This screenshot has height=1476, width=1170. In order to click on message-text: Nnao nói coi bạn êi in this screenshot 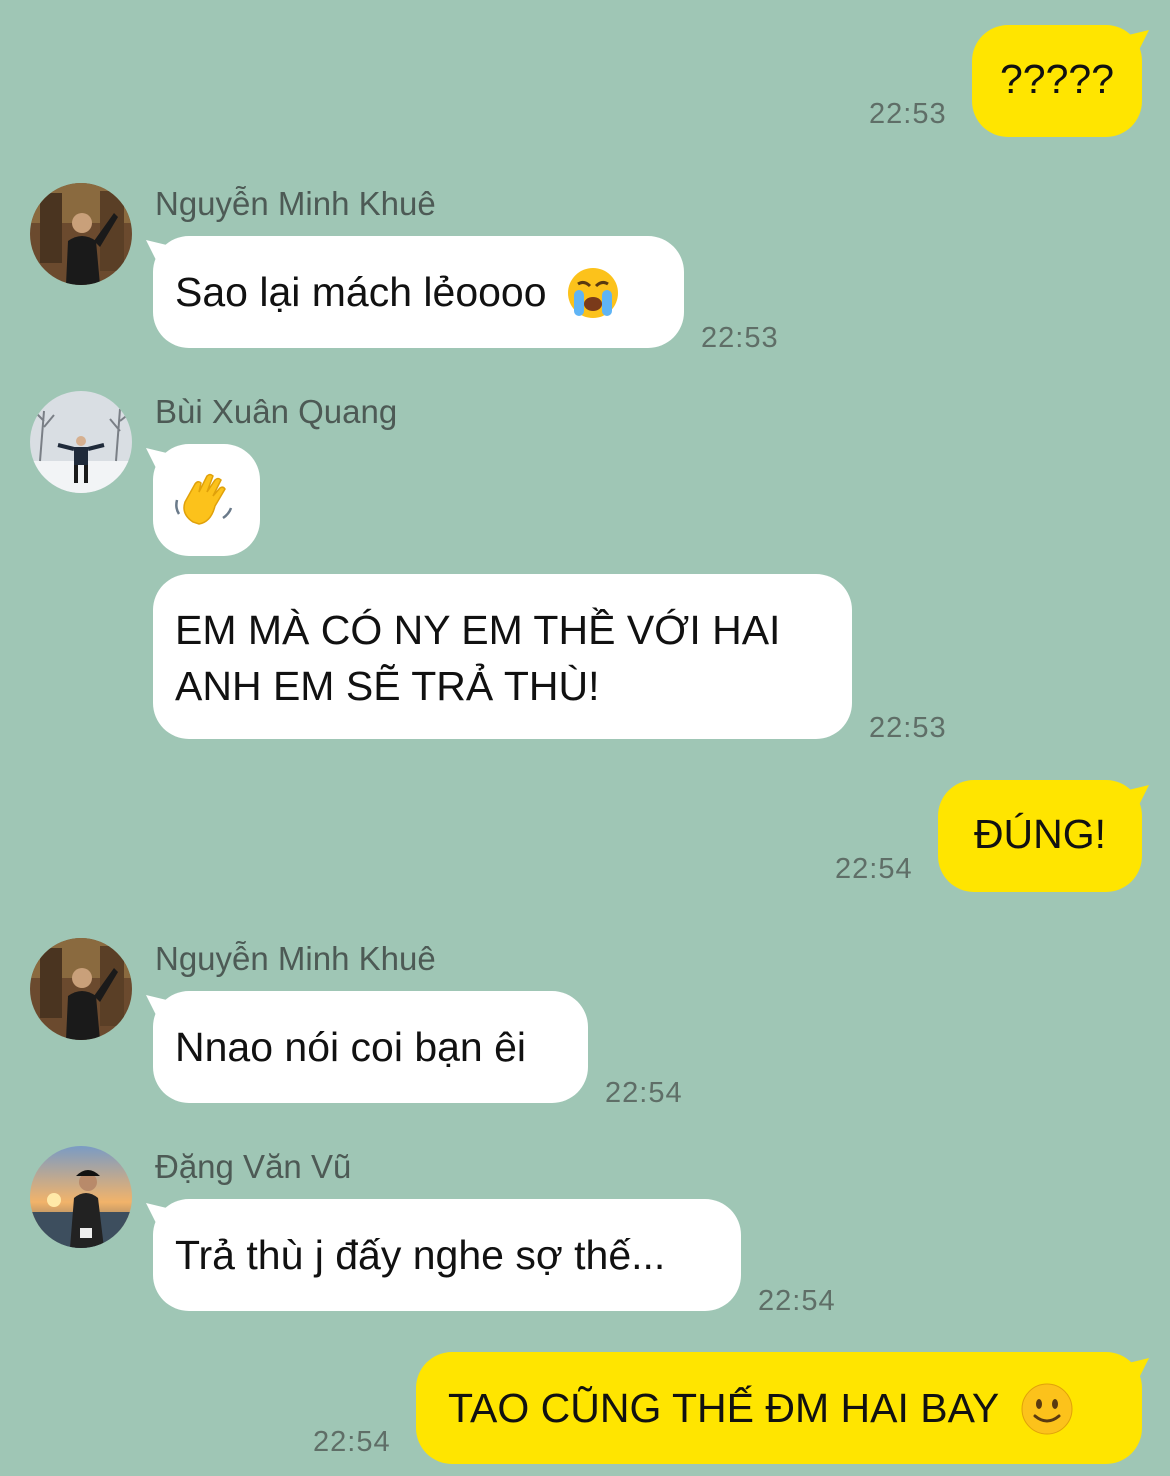, I will do `click(351, 1047)`.